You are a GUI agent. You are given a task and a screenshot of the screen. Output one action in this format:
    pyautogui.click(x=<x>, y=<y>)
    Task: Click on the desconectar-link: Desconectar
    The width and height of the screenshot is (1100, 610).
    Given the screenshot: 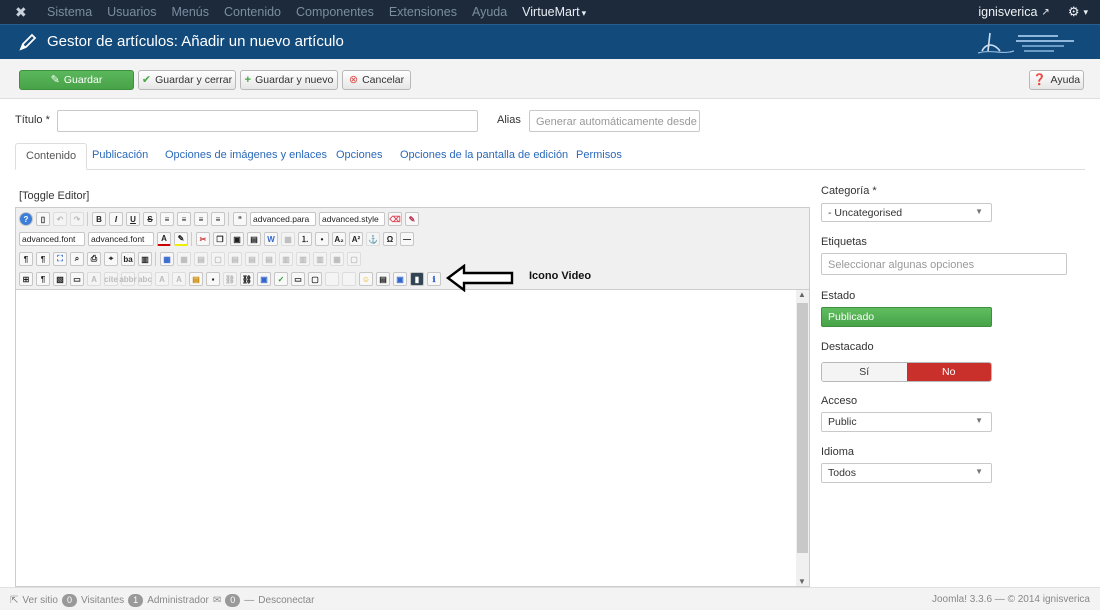 What is the action you would take?
    pyautogui.click(x=286, y=600)
    